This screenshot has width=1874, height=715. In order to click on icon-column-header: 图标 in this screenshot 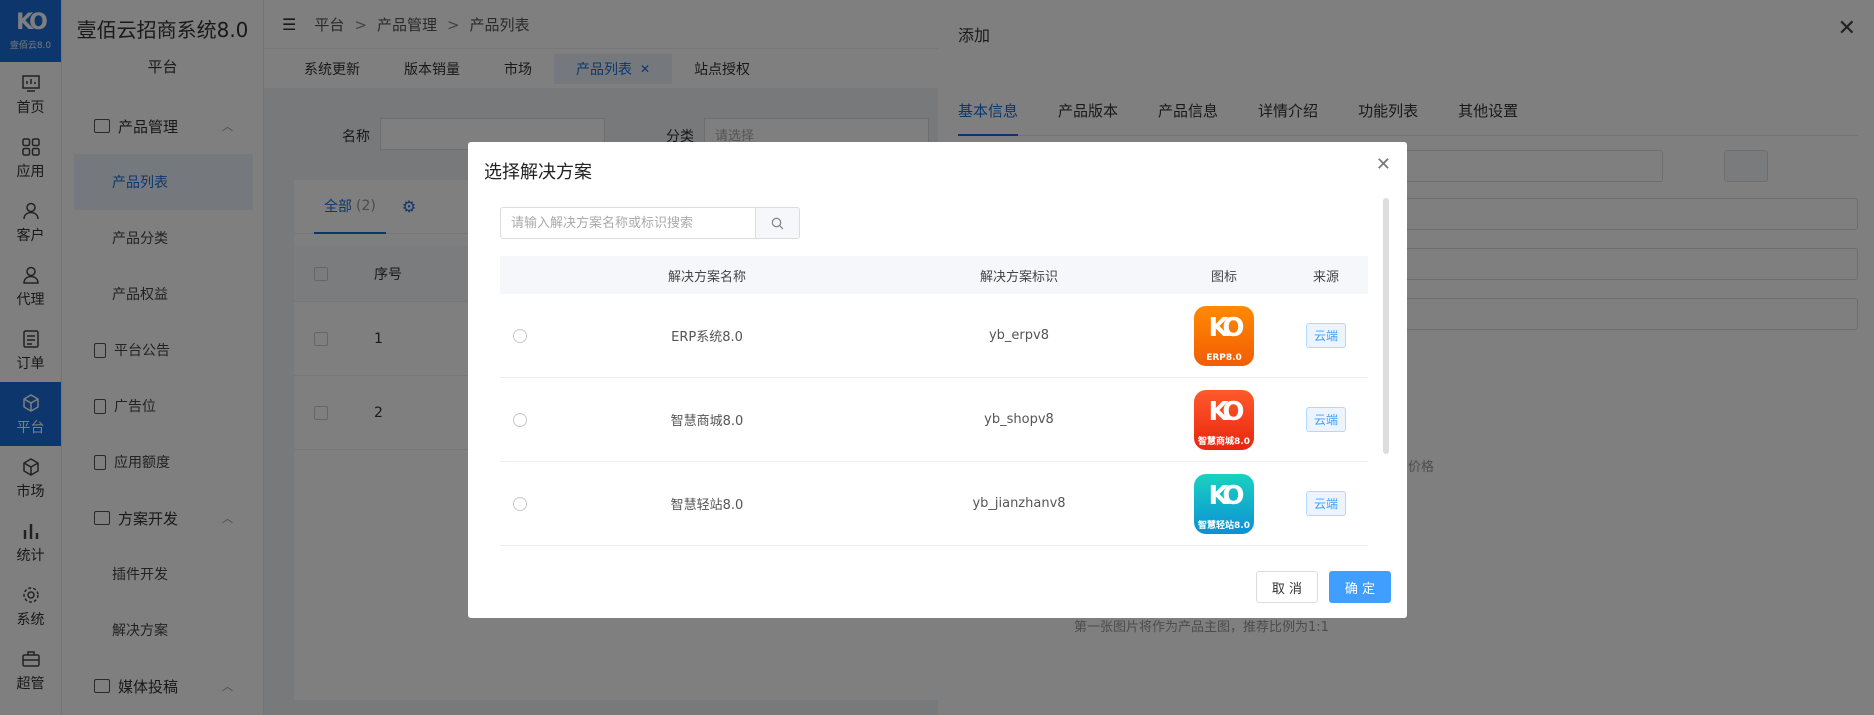, I will do `click(1223, 277)`.